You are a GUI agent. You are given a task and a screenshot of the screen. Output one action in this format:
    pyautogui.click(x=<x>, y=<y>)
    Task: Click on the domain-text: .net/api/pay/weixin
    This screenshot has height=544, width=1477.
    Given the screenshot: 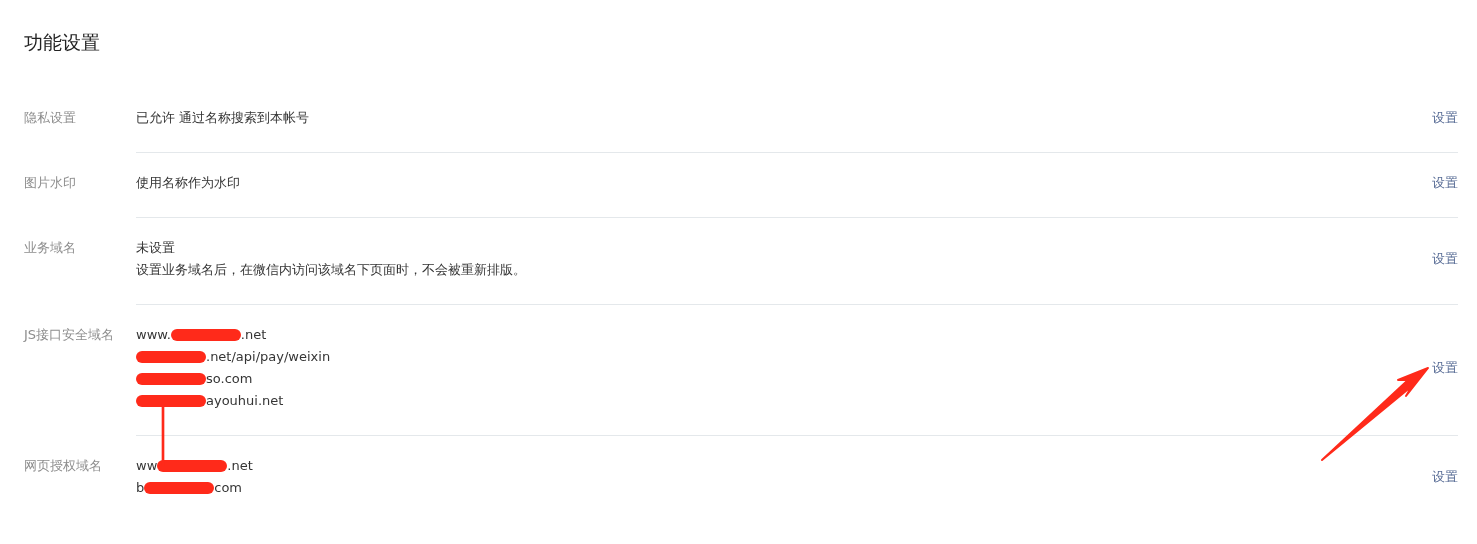 What is the action you would take?
    pyautogui.click(x=268, y=357)
    